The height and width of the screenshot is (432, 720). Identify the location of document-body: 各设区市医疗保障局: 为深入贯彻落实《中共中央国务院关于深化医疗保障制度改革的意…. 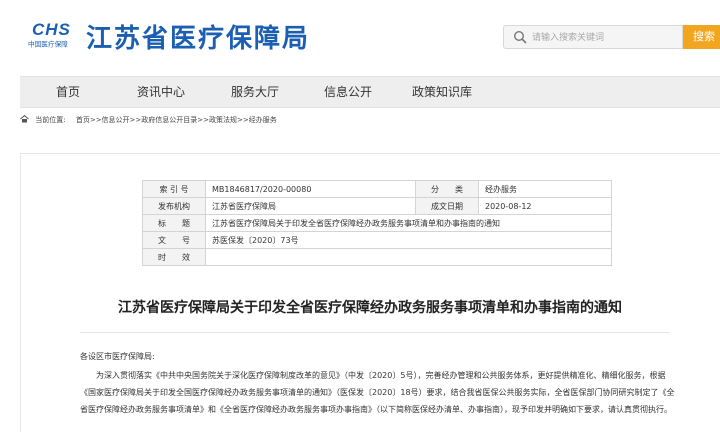
(378, 383).